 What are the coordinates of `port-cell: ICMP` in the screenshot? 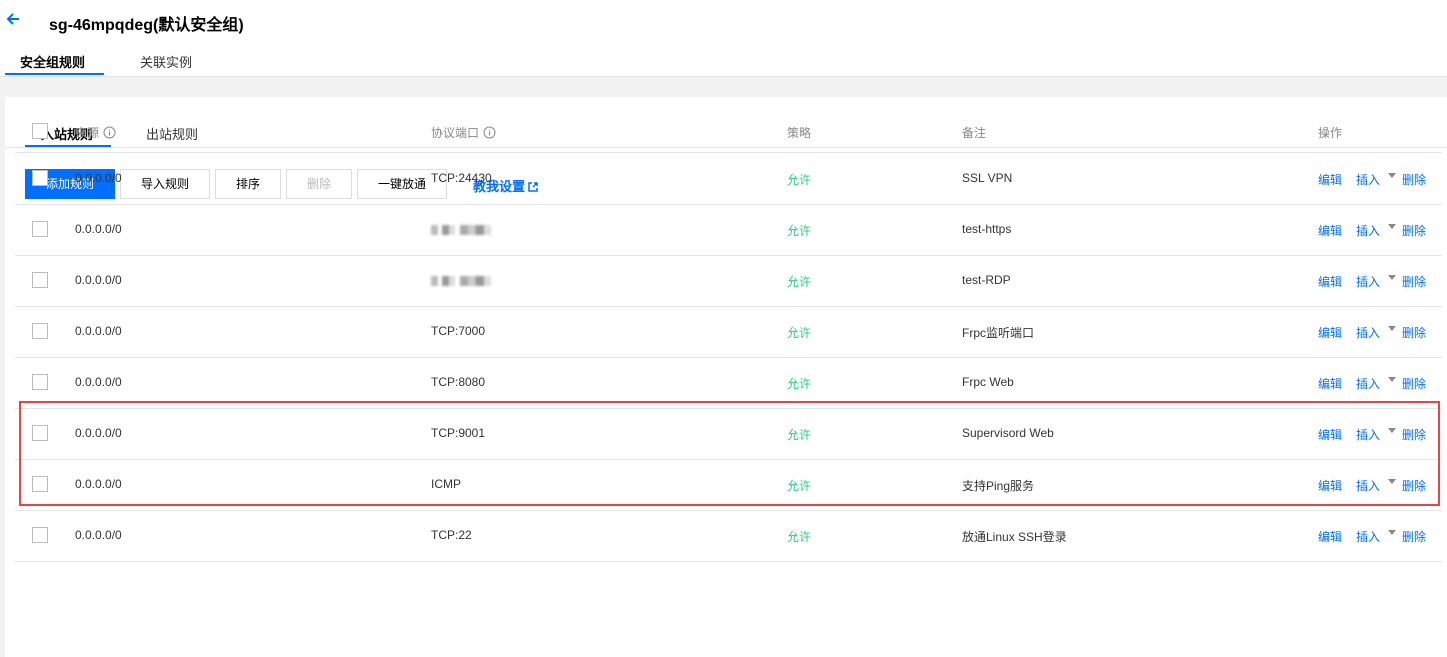 It's located at (446, 484).